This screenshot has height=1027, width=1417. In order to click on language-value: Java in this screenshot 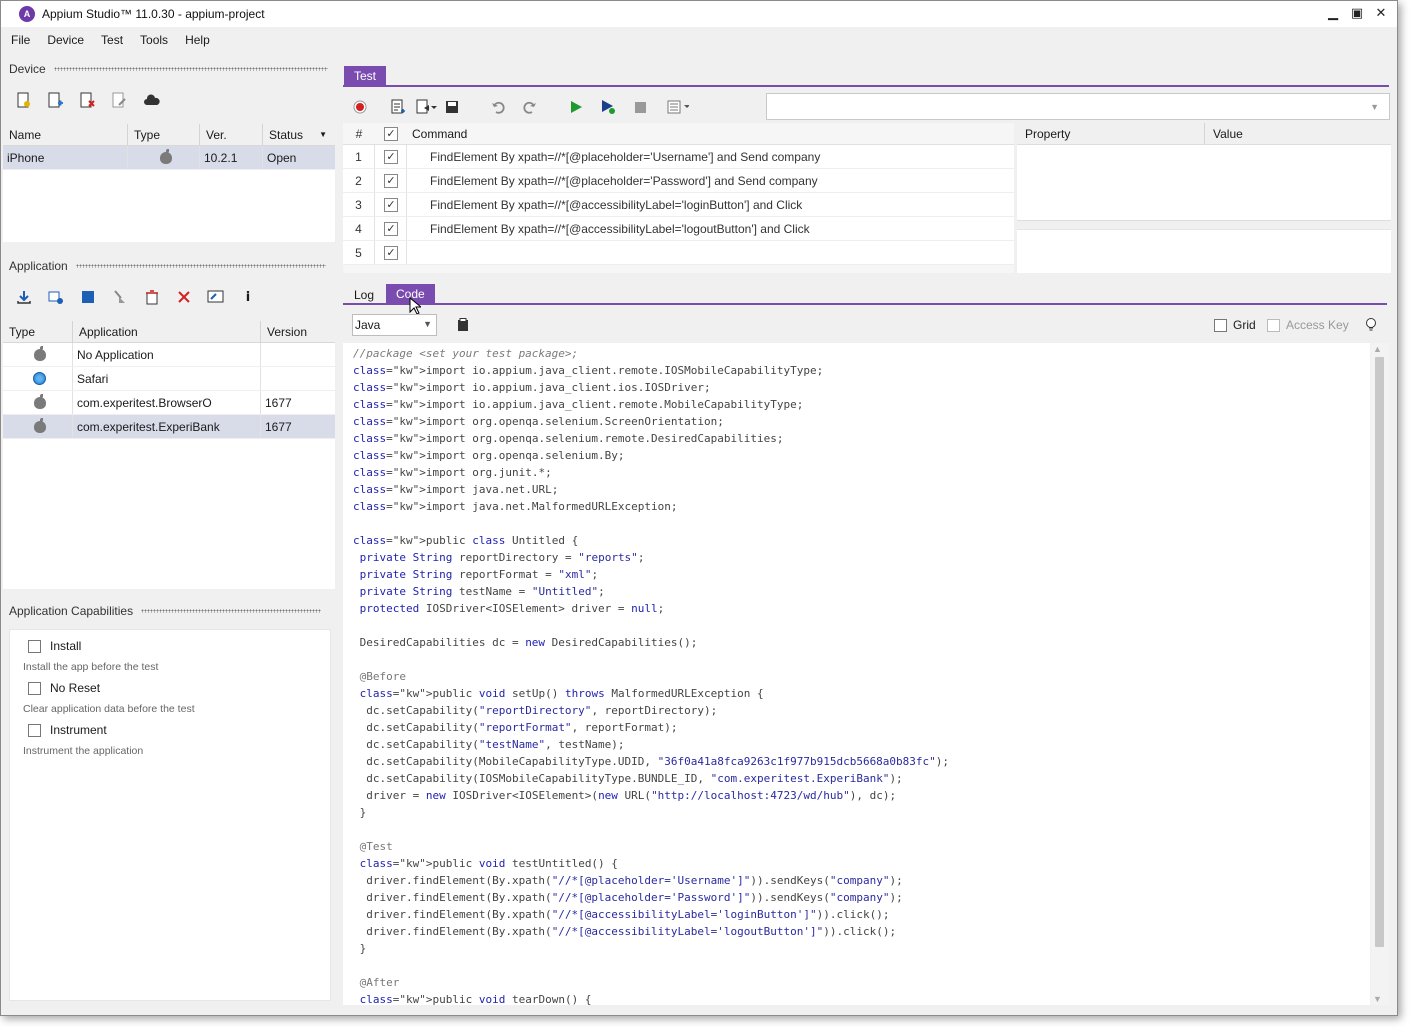, I will do `click(368, 325)`.